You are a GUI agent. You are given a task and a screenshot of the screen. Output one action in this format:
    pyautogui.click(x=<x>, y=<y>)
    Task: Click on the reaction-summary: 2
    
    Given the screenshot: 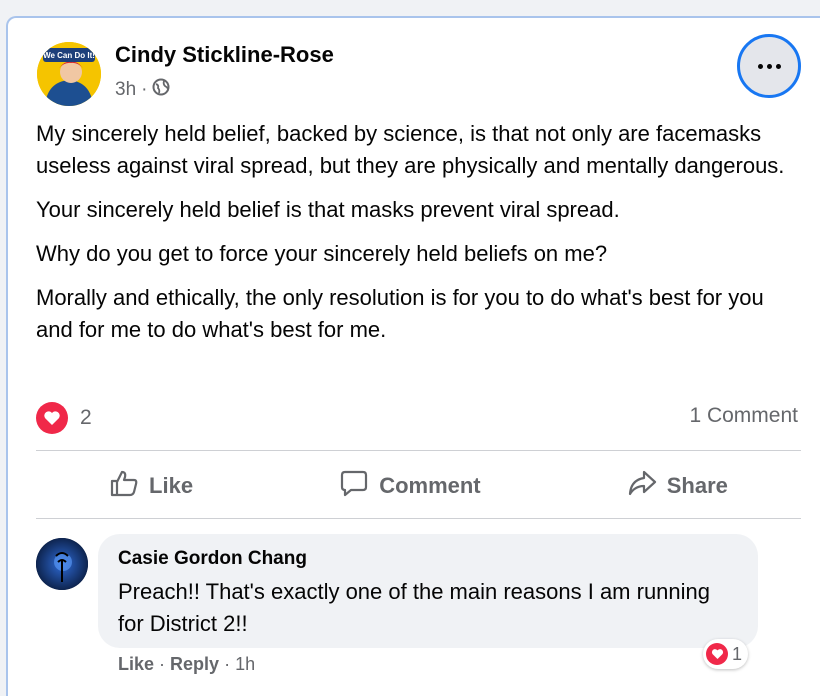 What is the action you would take?
    pyautogui.click(x=64, y=418)
    